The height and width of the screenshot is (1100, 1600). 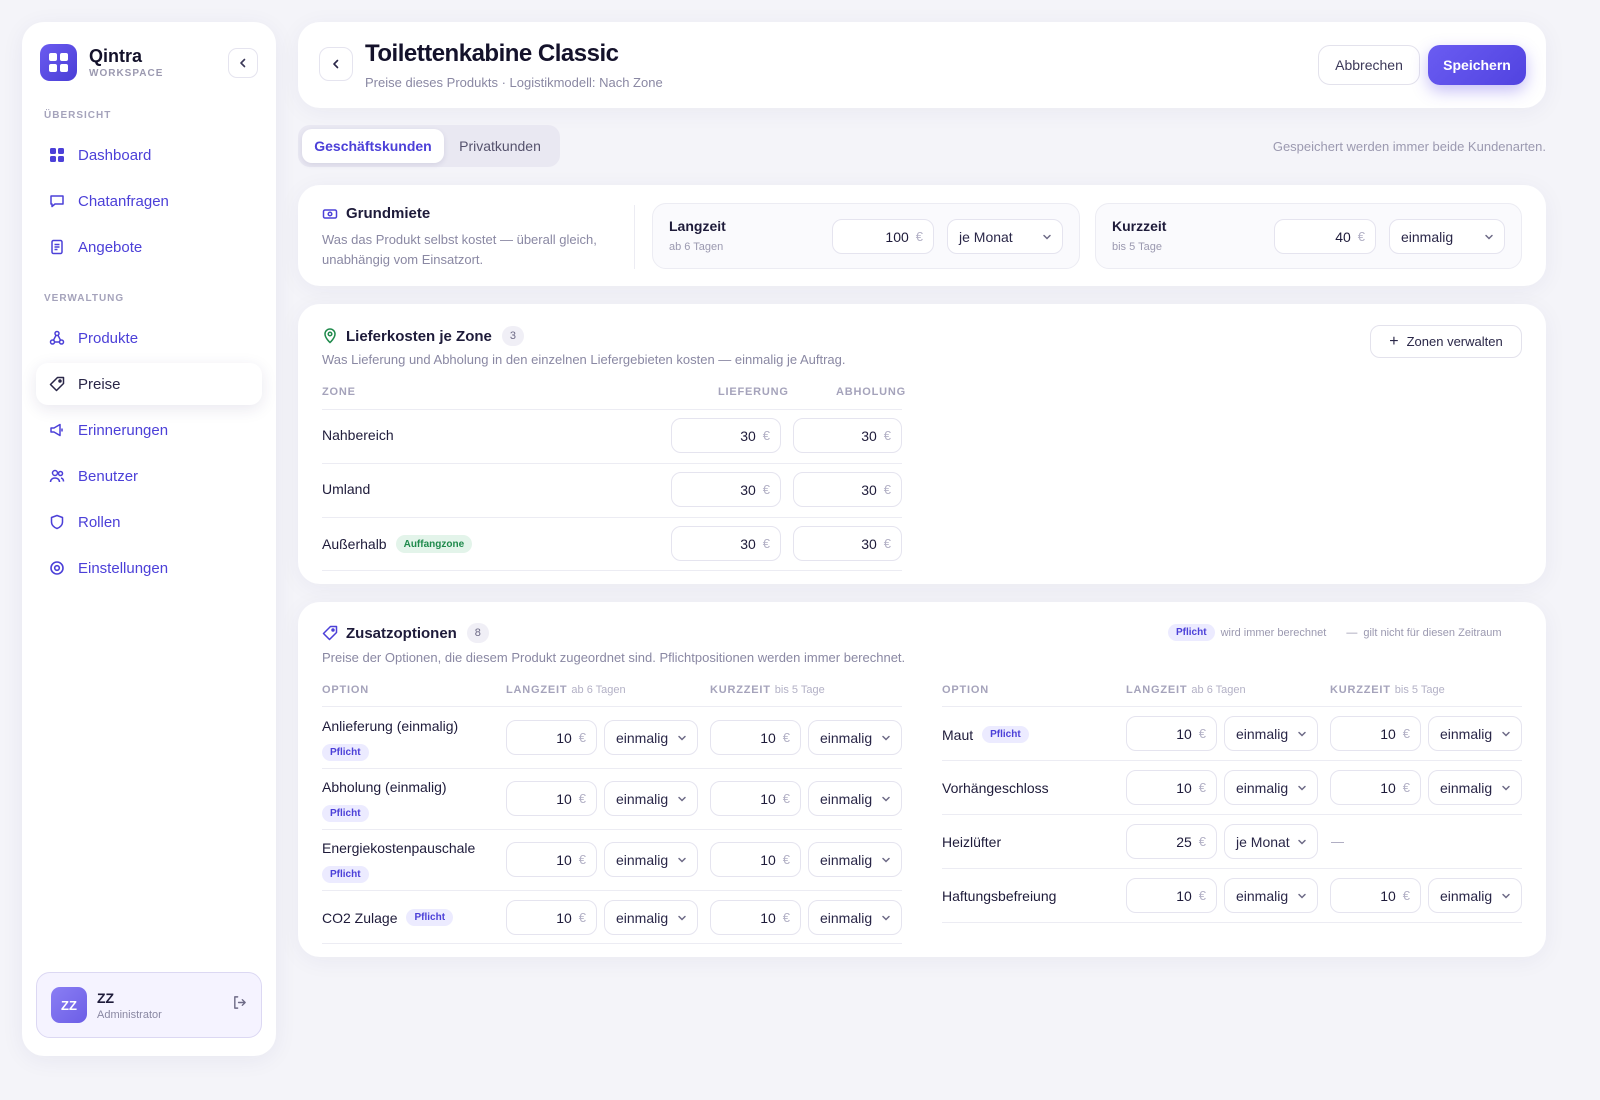 I want to click on cancel-button: Abbrechen, so click(x=1369, y=65).